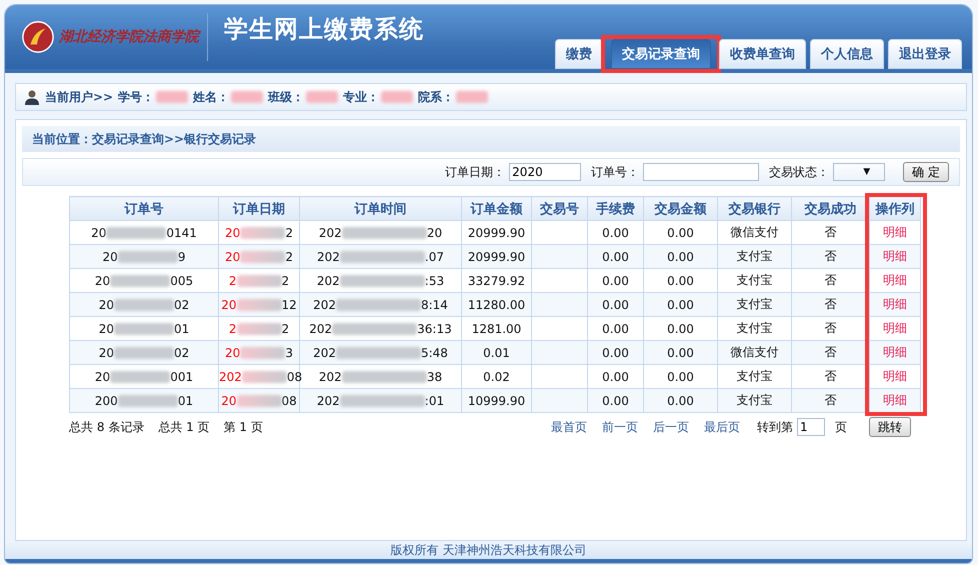  What do you see at coordinates (545, 172) in the screenshot?
I see `order-date-field: 2020` at bounding box center [545, 172].